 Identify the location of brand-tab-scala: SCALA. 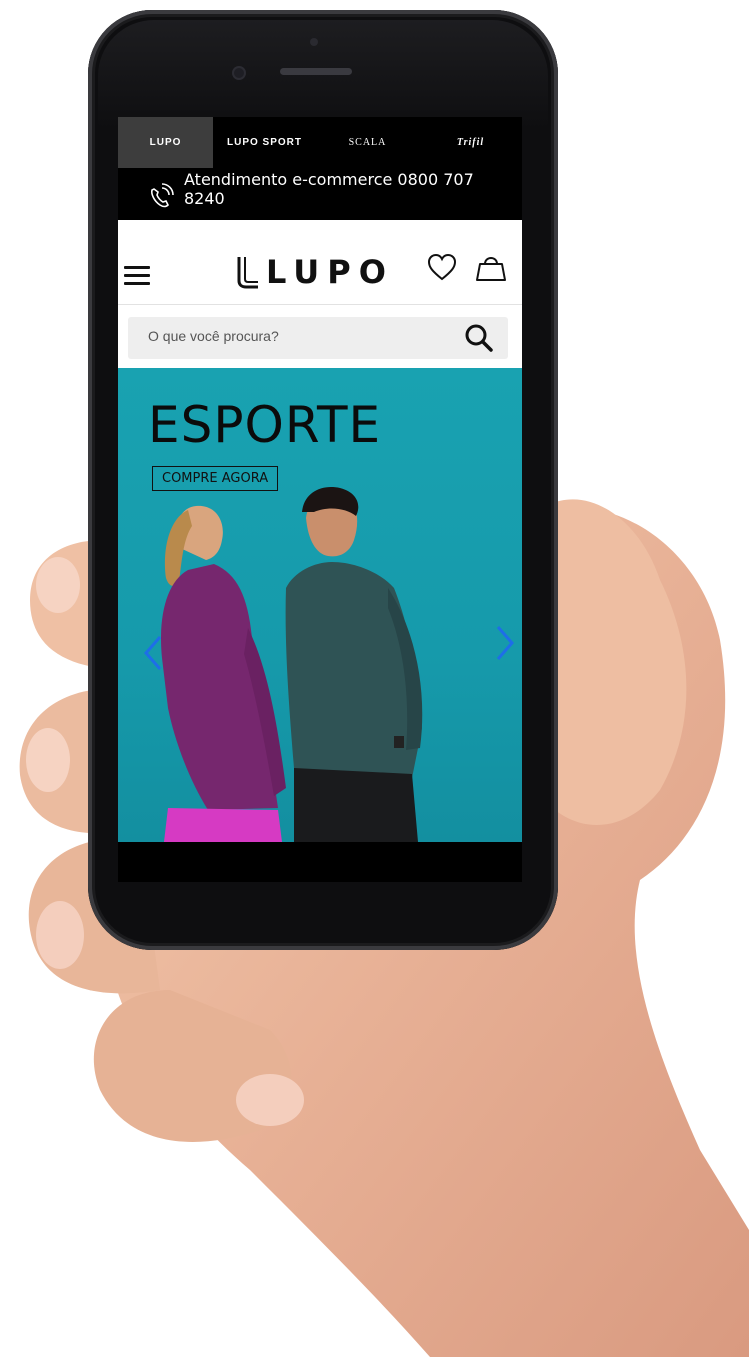
(367, 142).